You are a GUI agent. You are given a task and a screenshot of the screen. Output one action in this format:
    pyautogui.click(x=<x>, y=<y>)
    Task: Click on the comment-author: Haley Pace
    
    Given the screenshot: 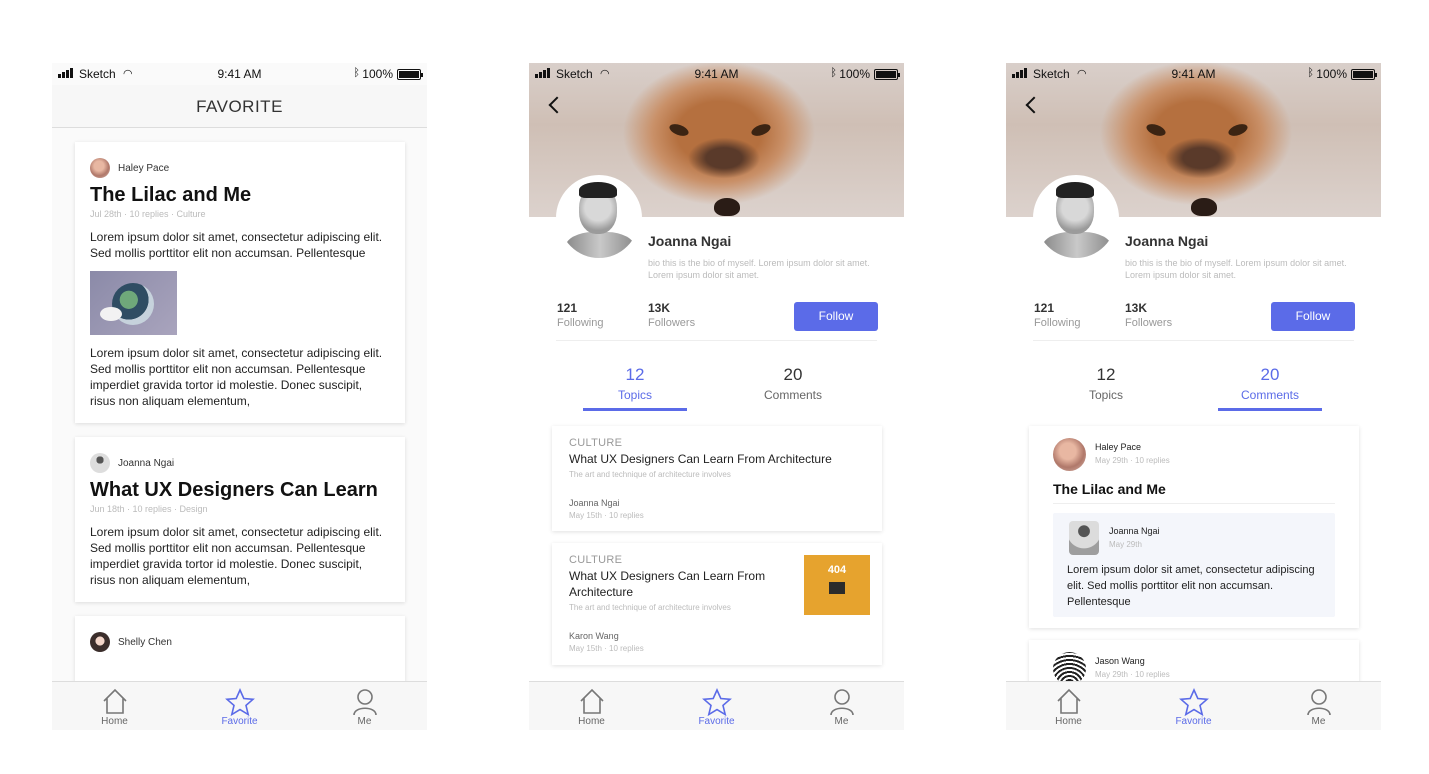 What is the action you would take?
    pyautogui.click(x=1118, y=447)
    